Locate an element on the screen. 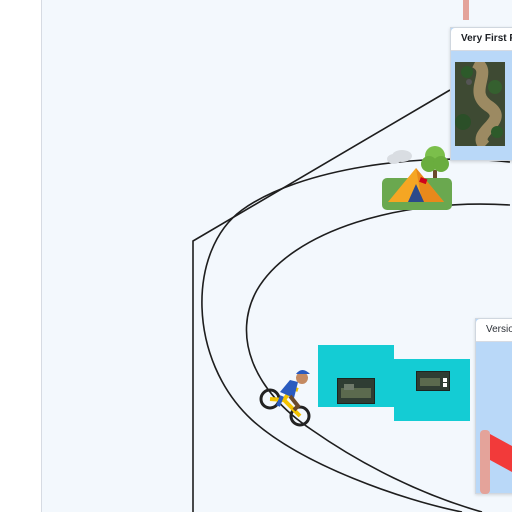 This screenshot has height=512, width=512. card-header: Very First P is located at coordinates (481, 39).